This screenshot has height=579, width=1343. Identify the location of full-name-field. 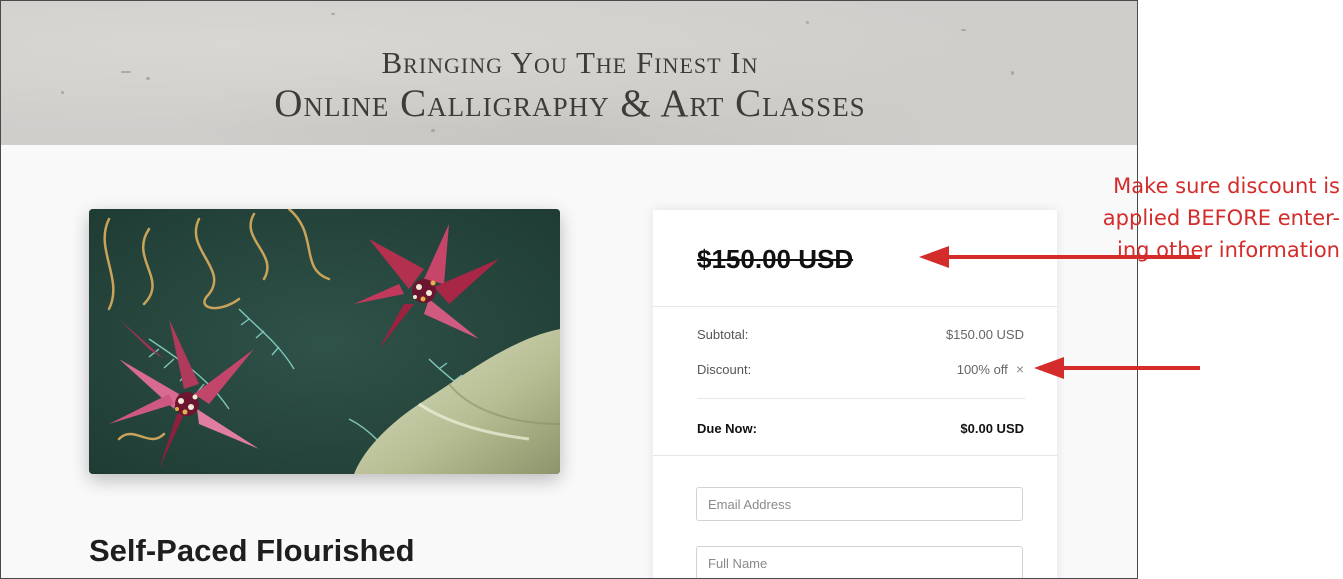
(859, 562).